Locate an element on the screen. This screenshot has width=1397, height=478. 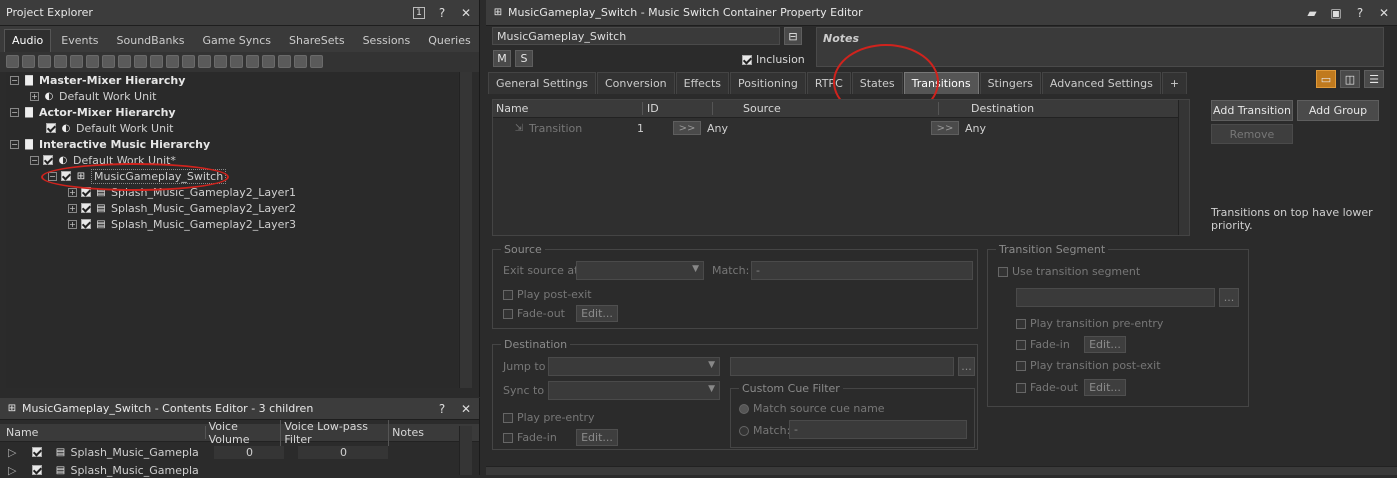
source-fade-out-option: Fade-out is located at coordinates (534, 313).